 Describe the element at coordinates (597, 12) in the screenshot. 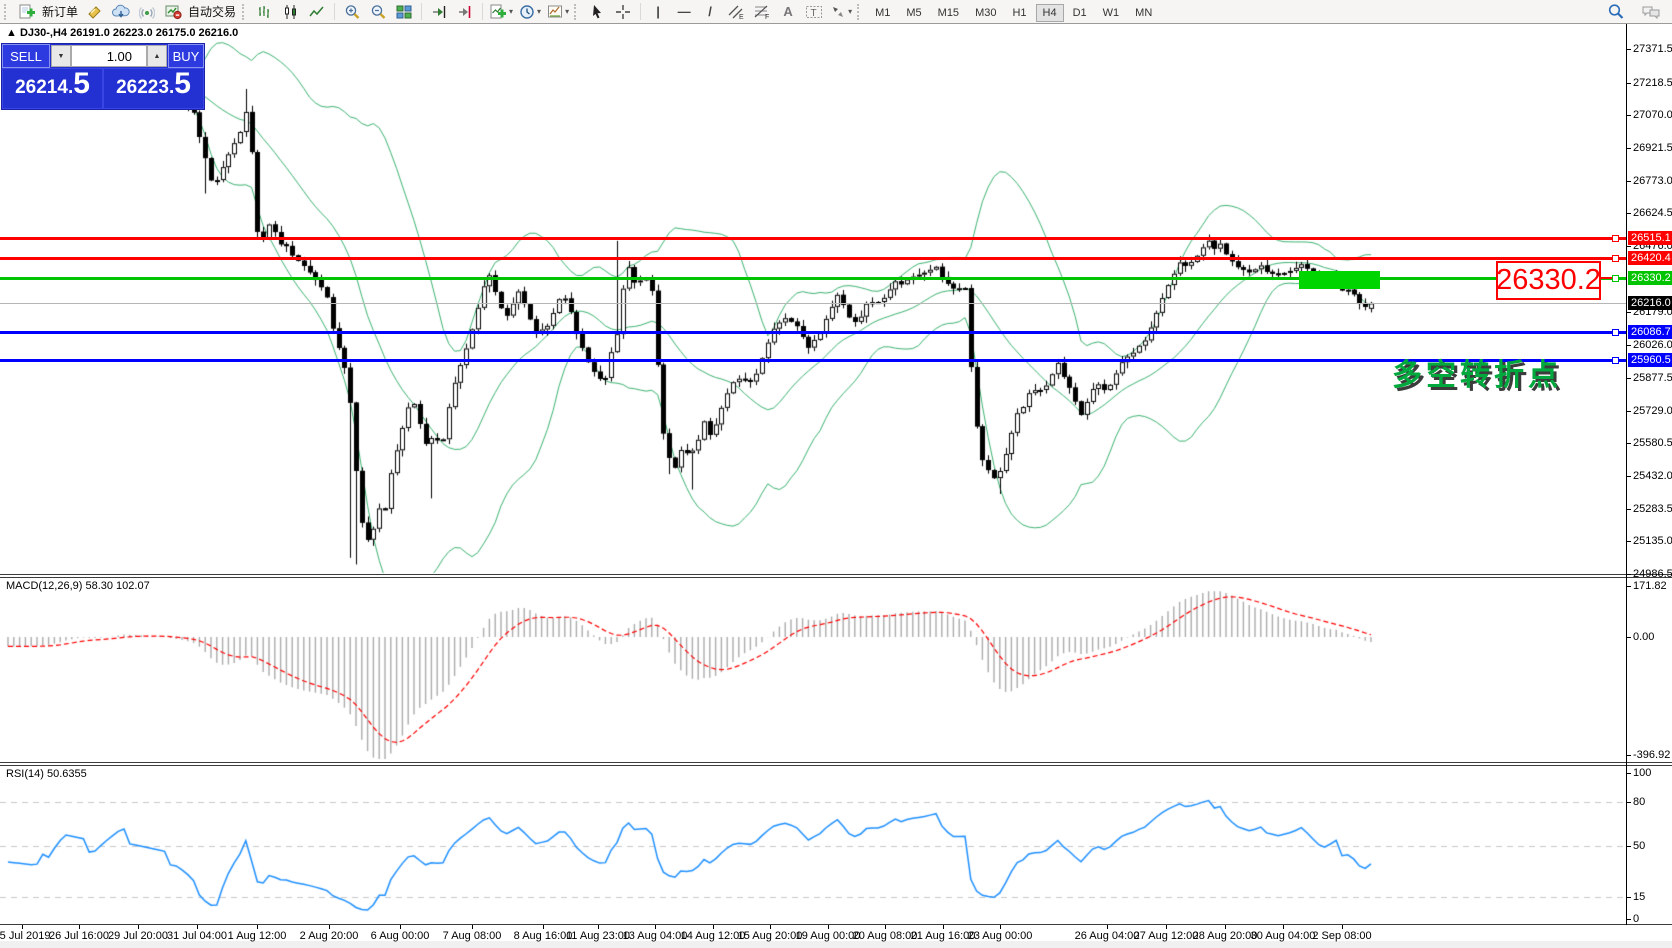

I see `cursor-button` at that location.